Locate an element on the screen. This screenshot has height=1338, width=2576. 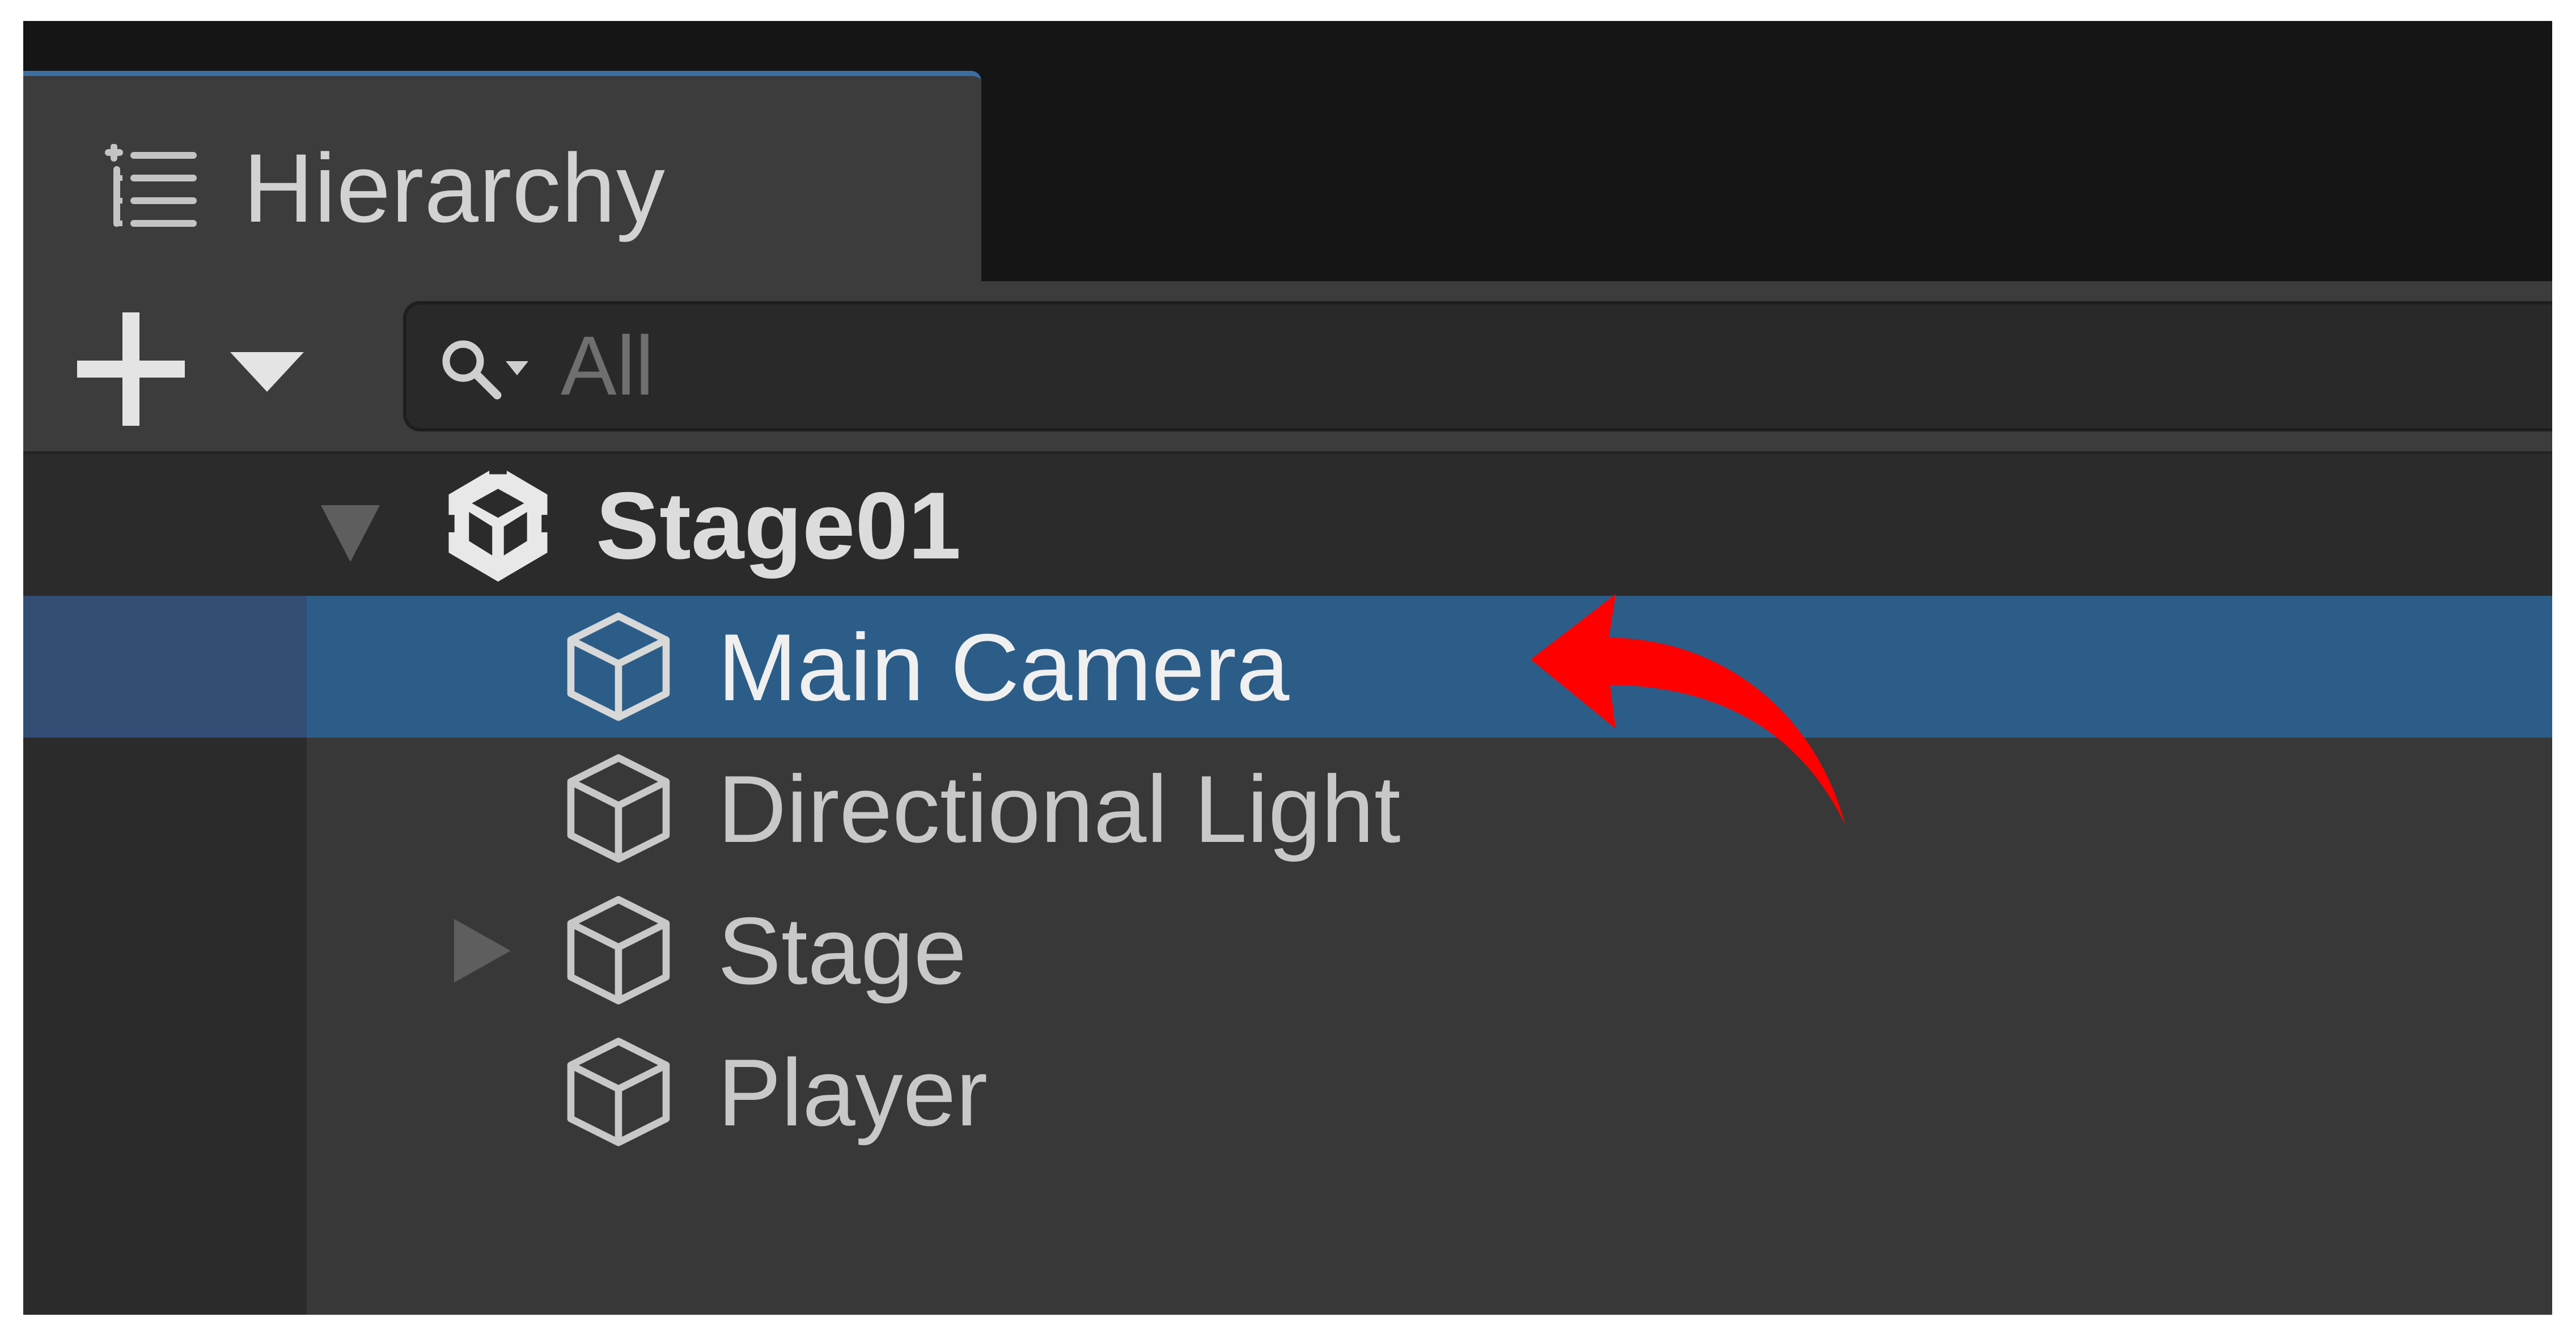
search-field is located at coordinates (1477, 366).